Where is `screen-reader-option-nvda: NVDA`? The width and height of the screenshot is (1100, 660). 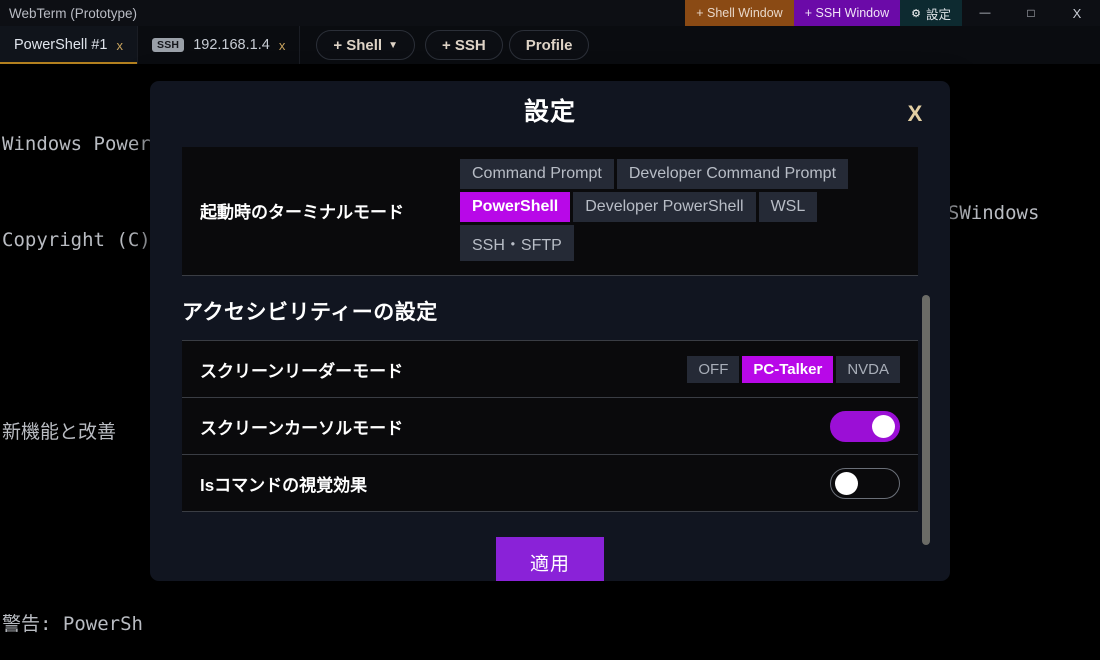
screen-reader-option-nvda: NVDA is located at coordinates (868, 369).